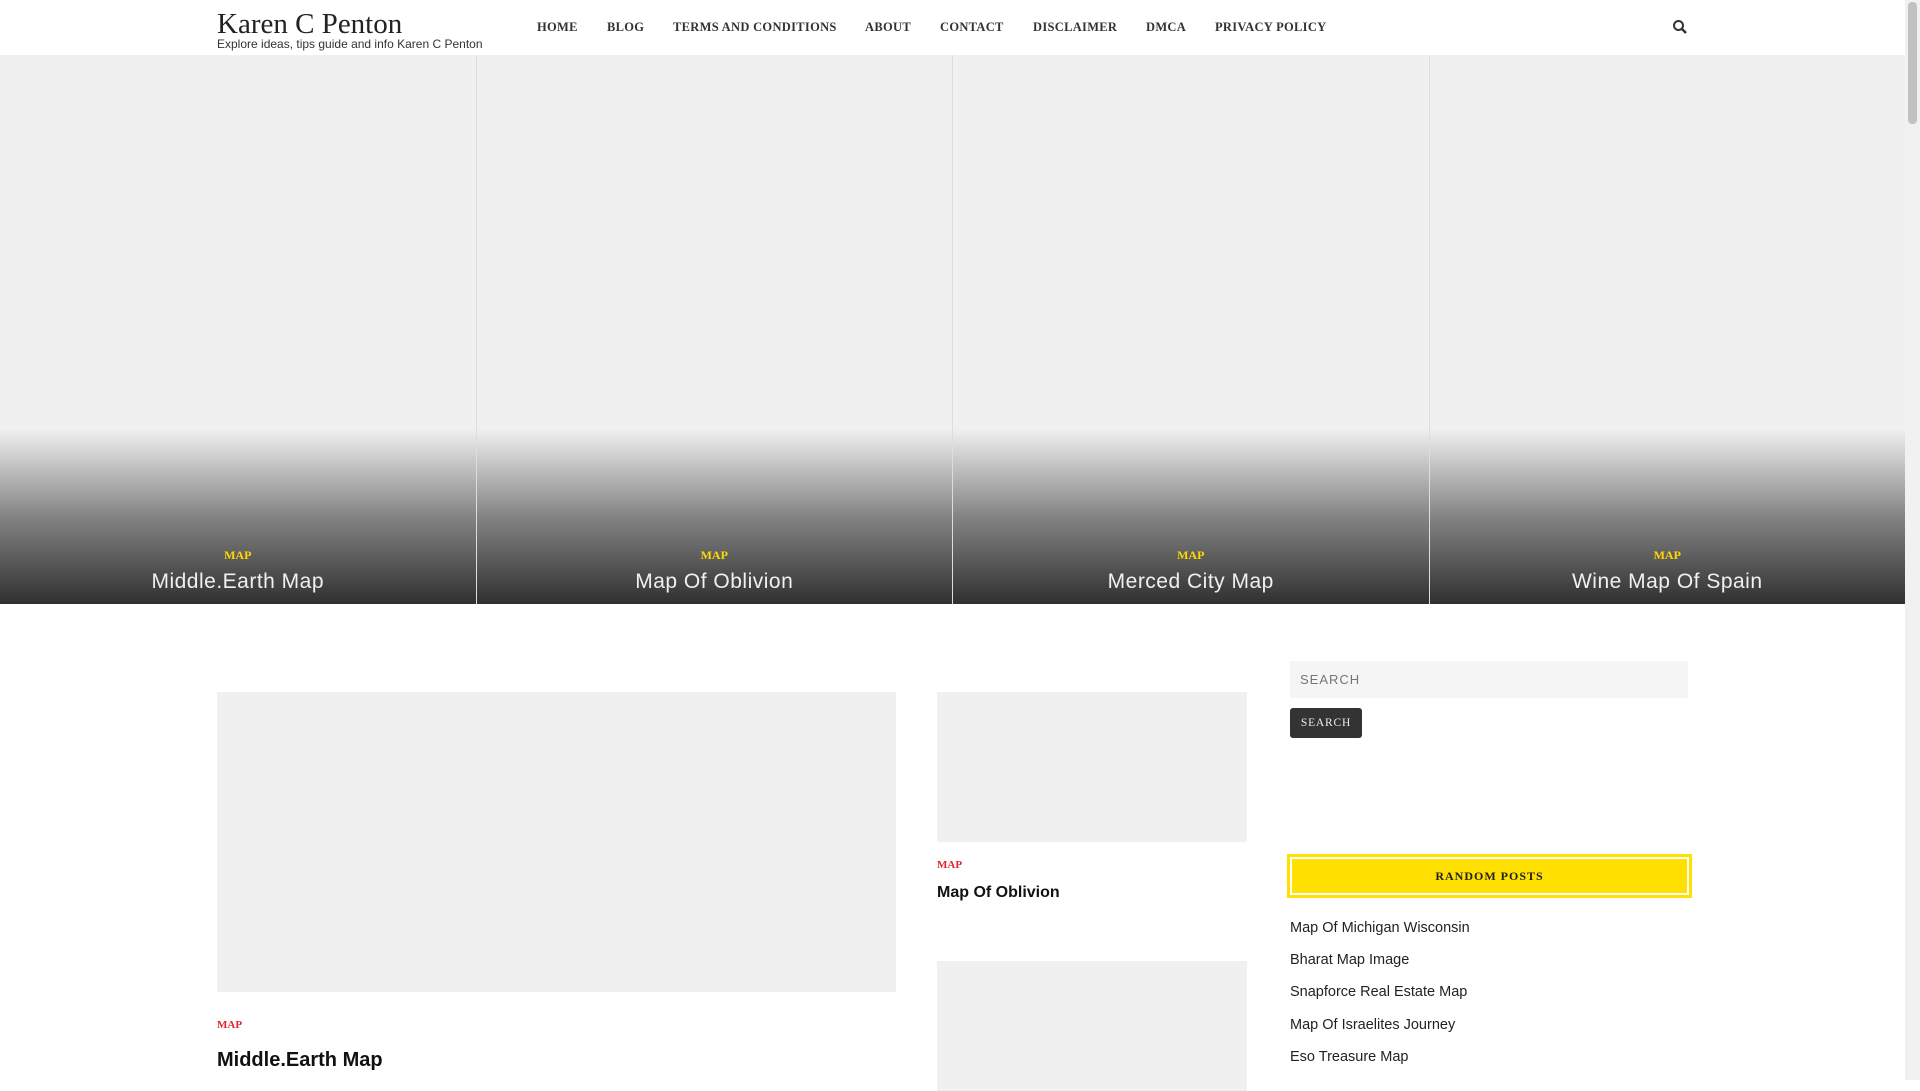 This screenshot has width=1920, height=1091. What do you see at coordinates (1075, 27) in the screenshot?
I see `nav-disclaimer: DISCLAIMER` at bounding box center [1075, 27].